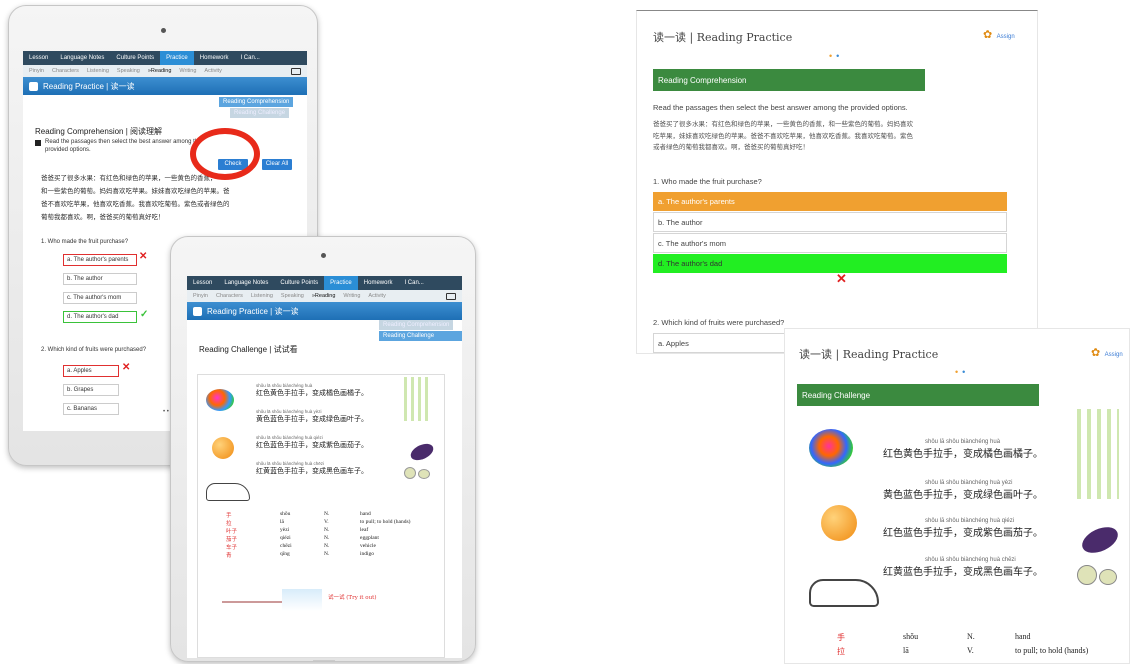 The image size is (1130, 664). What do you see at coordinates (277, 164) in the screenshot?
I see `clear-all-button: Clear All` at bounding box center [277, 164].